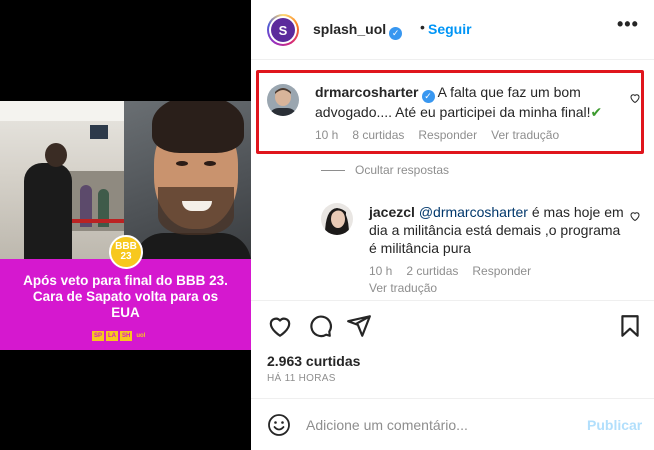 The width and height of the screenshot is (654, 450). What do you see at coordinates (358, 30) in the screenshot?
I see `account-username: splash_uol ✓` at bounding box center [358, 30].